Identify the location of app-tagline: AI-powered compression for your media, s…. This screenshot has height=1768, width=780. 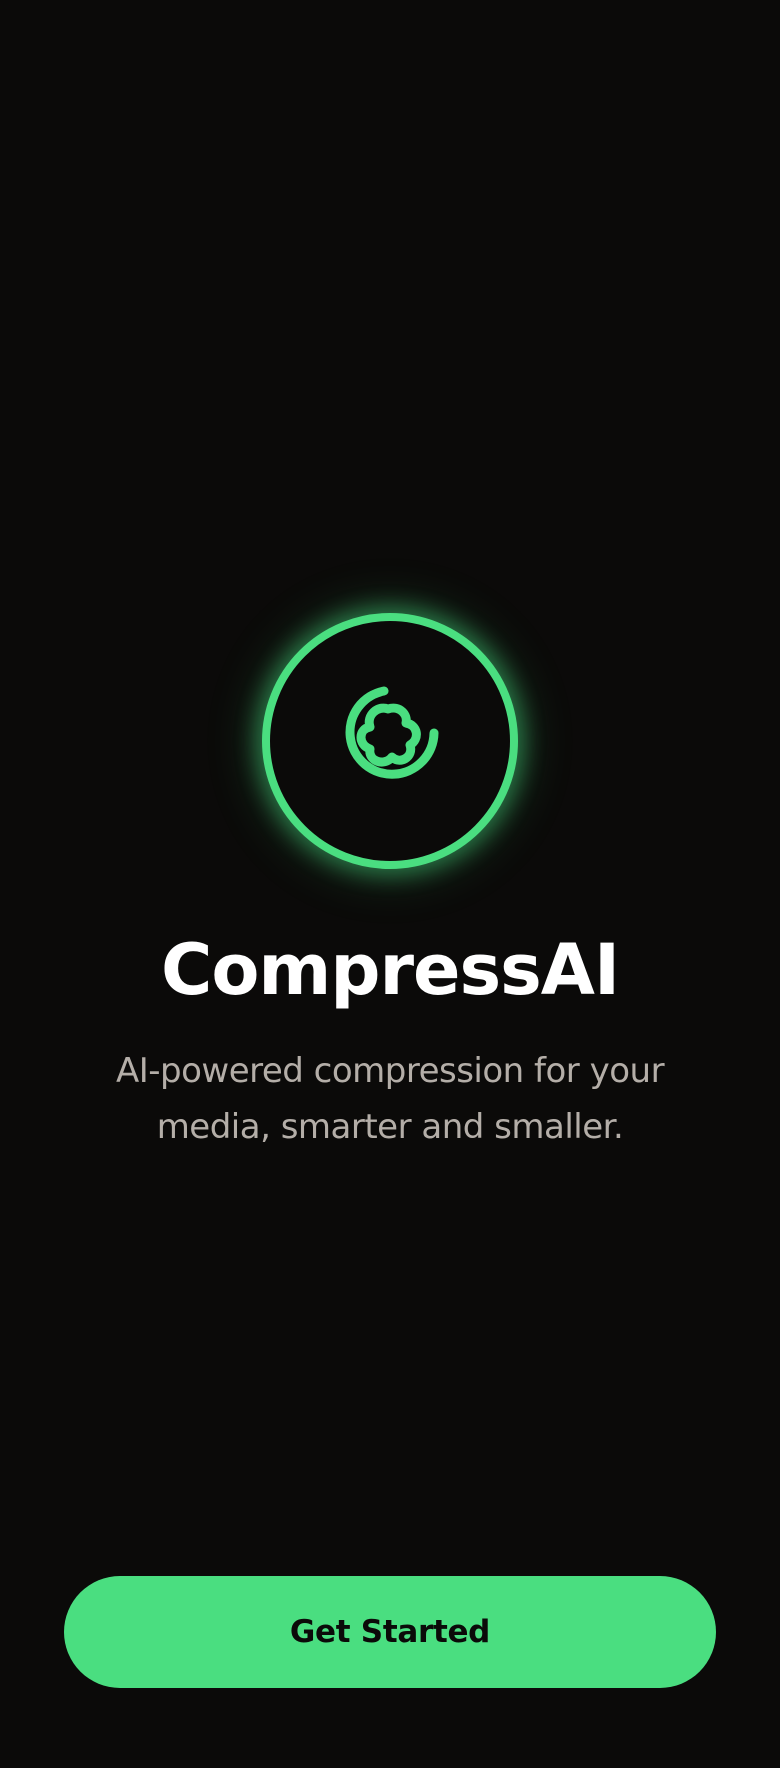
(390, 1099).